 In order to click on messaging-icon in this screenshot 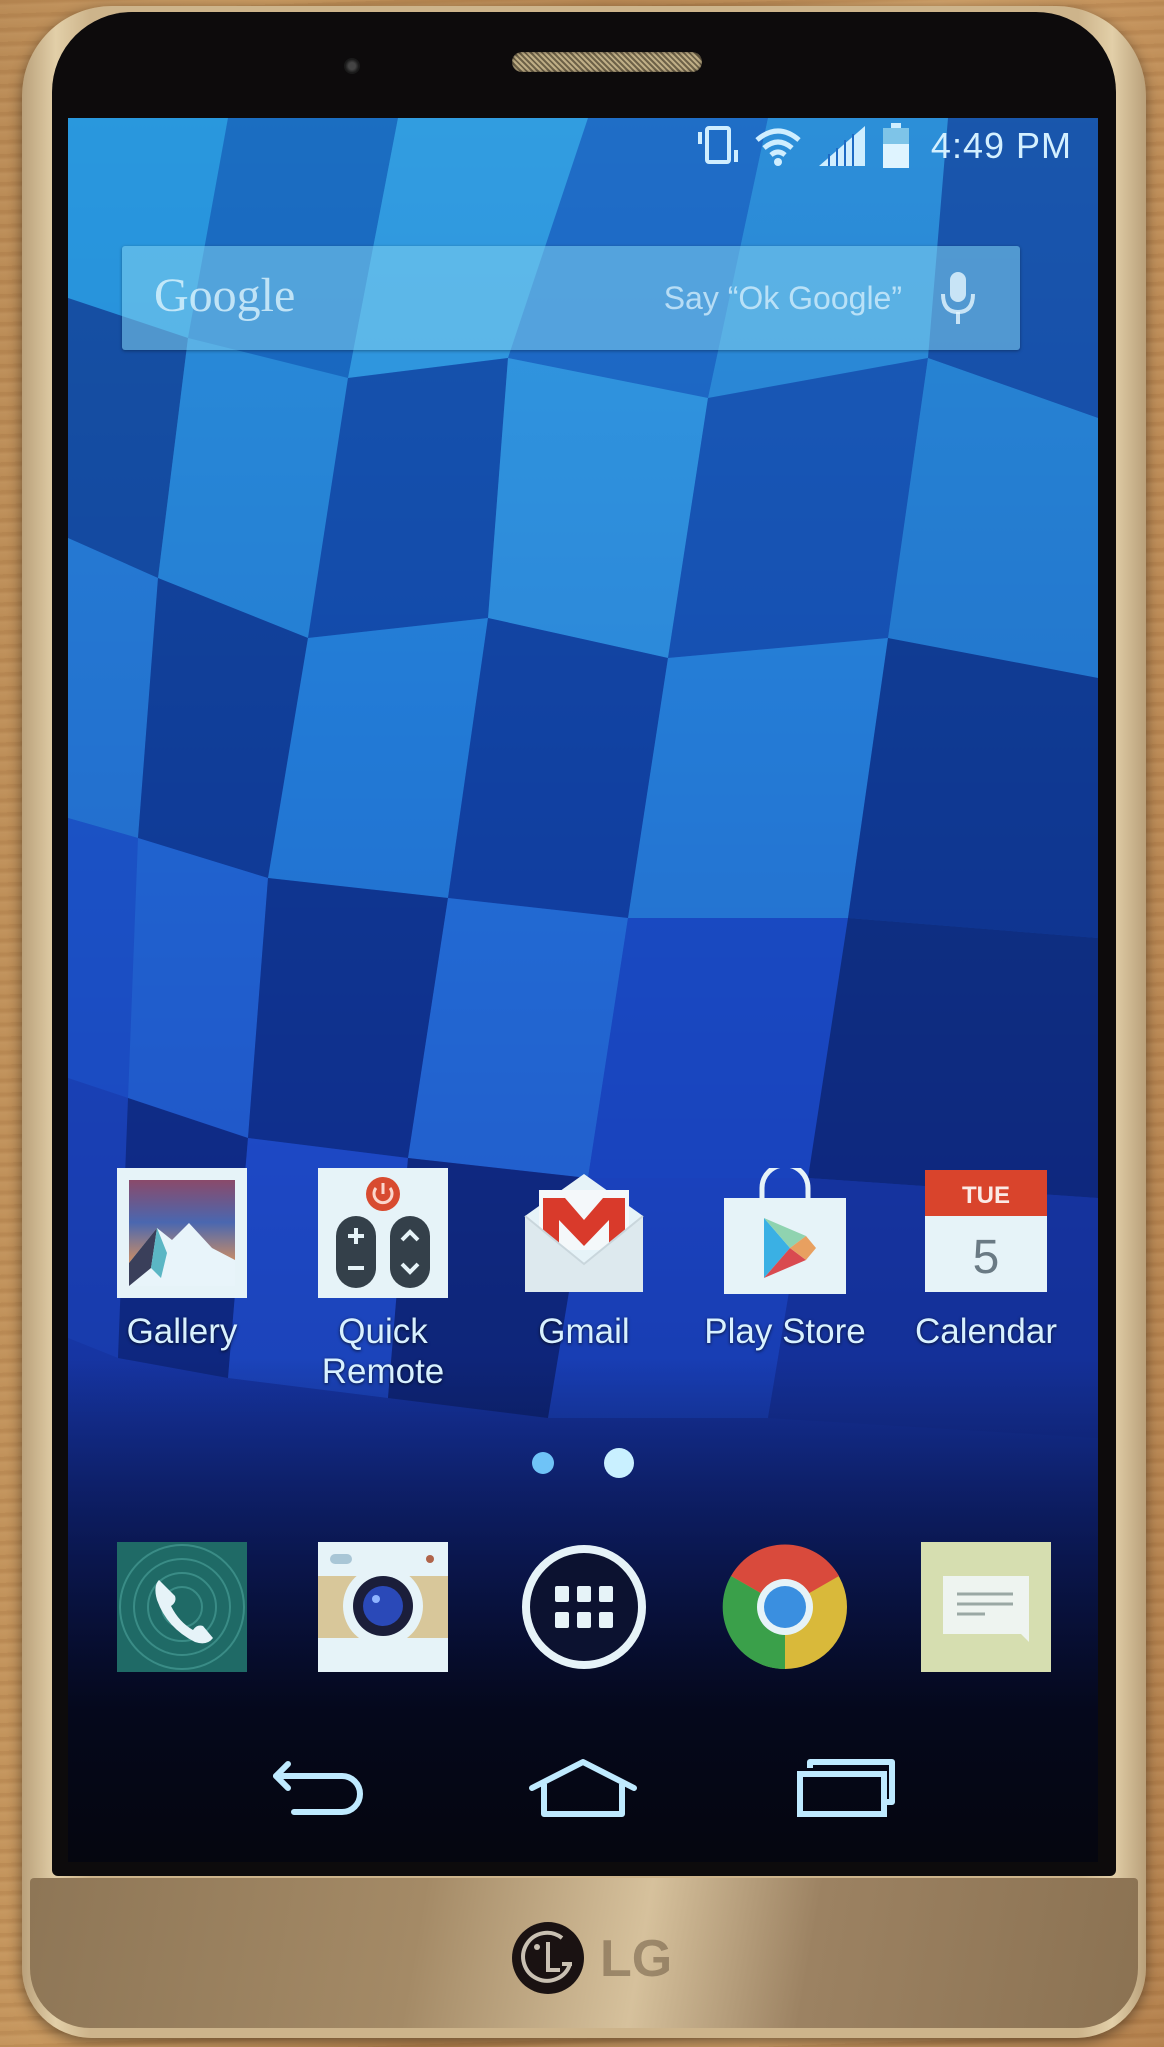, I will do `click(986, 1607)`.